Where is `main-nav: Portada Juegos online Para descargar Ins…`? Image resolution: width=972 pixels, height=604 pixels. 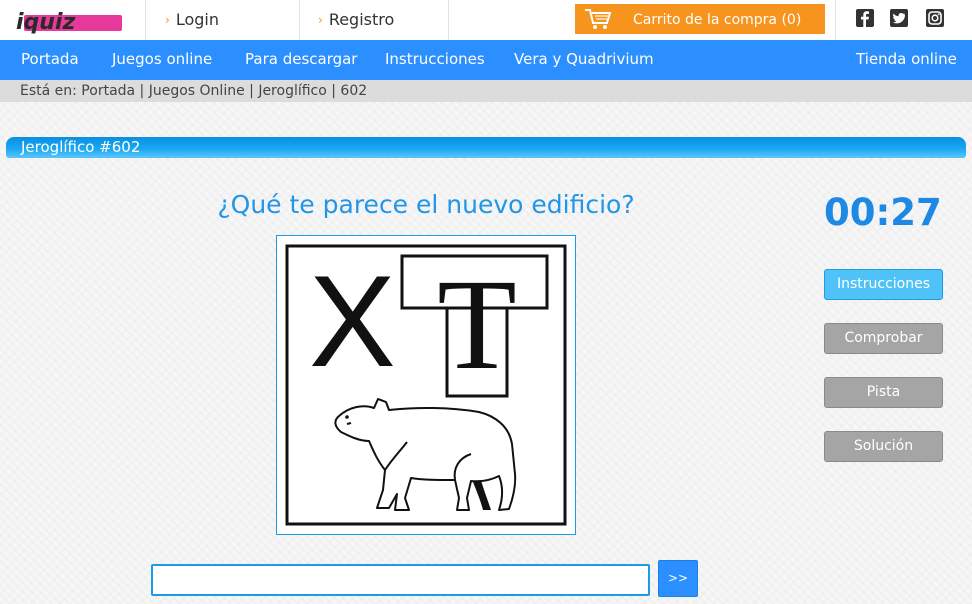
main-nav: Portada Juegos online Para descargar Ins… is located at coordinates (486, 60).